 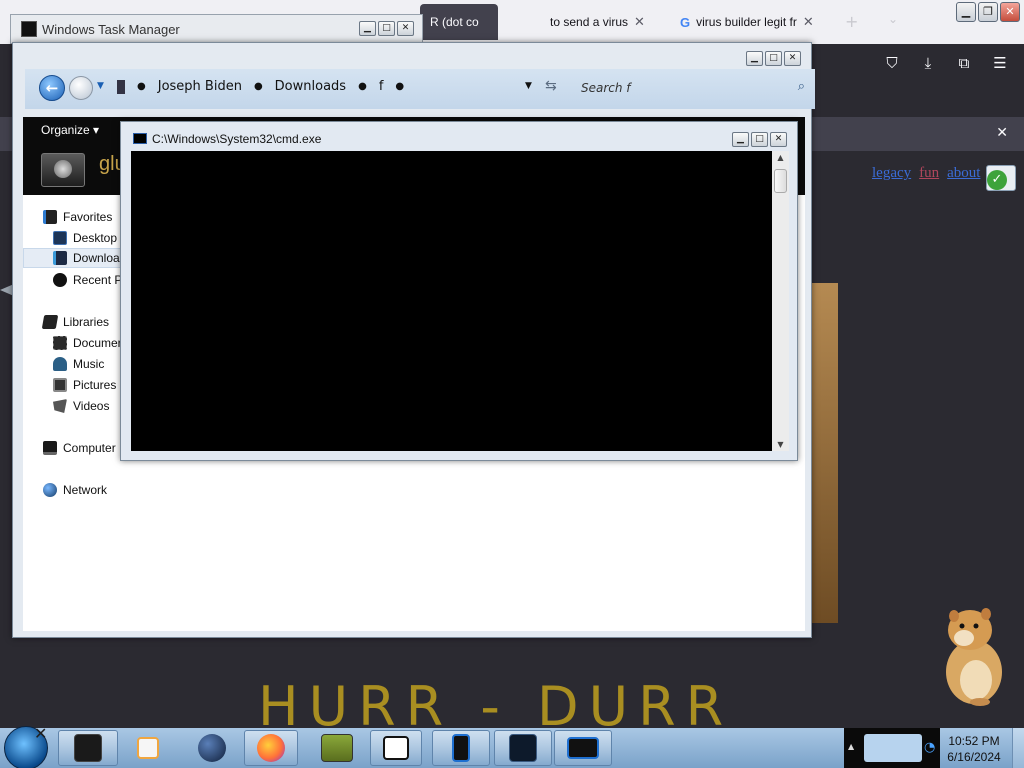 What do you see at coordinates (974, 741) in the screenshot?
I see `clock-time: 10:52 PM` at bounding box center [974, 741].